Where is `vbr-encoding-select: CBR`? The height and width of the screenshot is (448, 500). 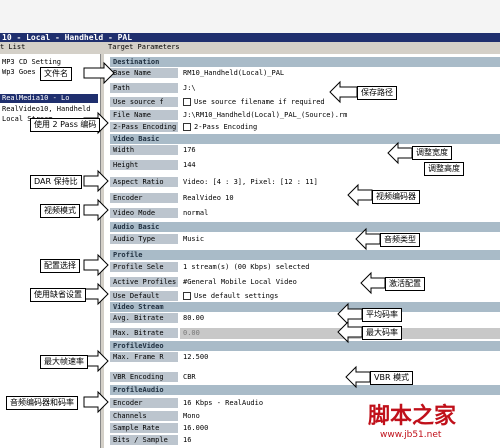
vbr-encoding-select: CBR is located at coordinates (340, 377).